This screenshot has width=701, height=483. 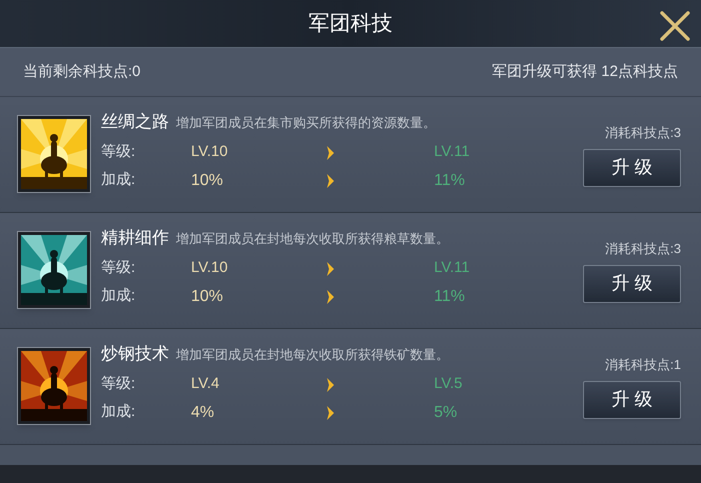 I want to click on next-level: LV.5, so click(x=448, y=384).